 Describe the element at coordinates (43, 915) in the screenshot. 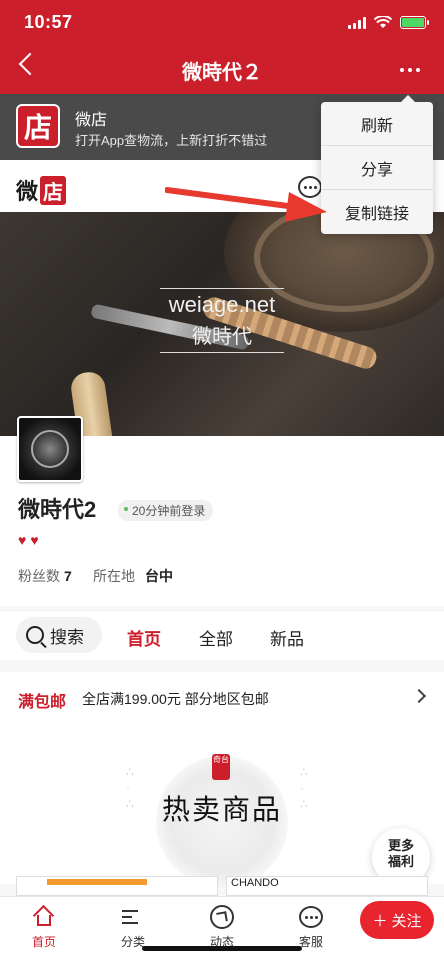

I see `home-icon` at that location.